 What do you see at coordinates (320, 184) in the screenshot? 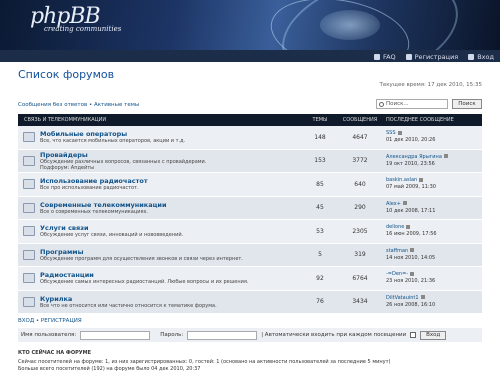
I see `topic-count: 85` at bounding box center [320, 184].